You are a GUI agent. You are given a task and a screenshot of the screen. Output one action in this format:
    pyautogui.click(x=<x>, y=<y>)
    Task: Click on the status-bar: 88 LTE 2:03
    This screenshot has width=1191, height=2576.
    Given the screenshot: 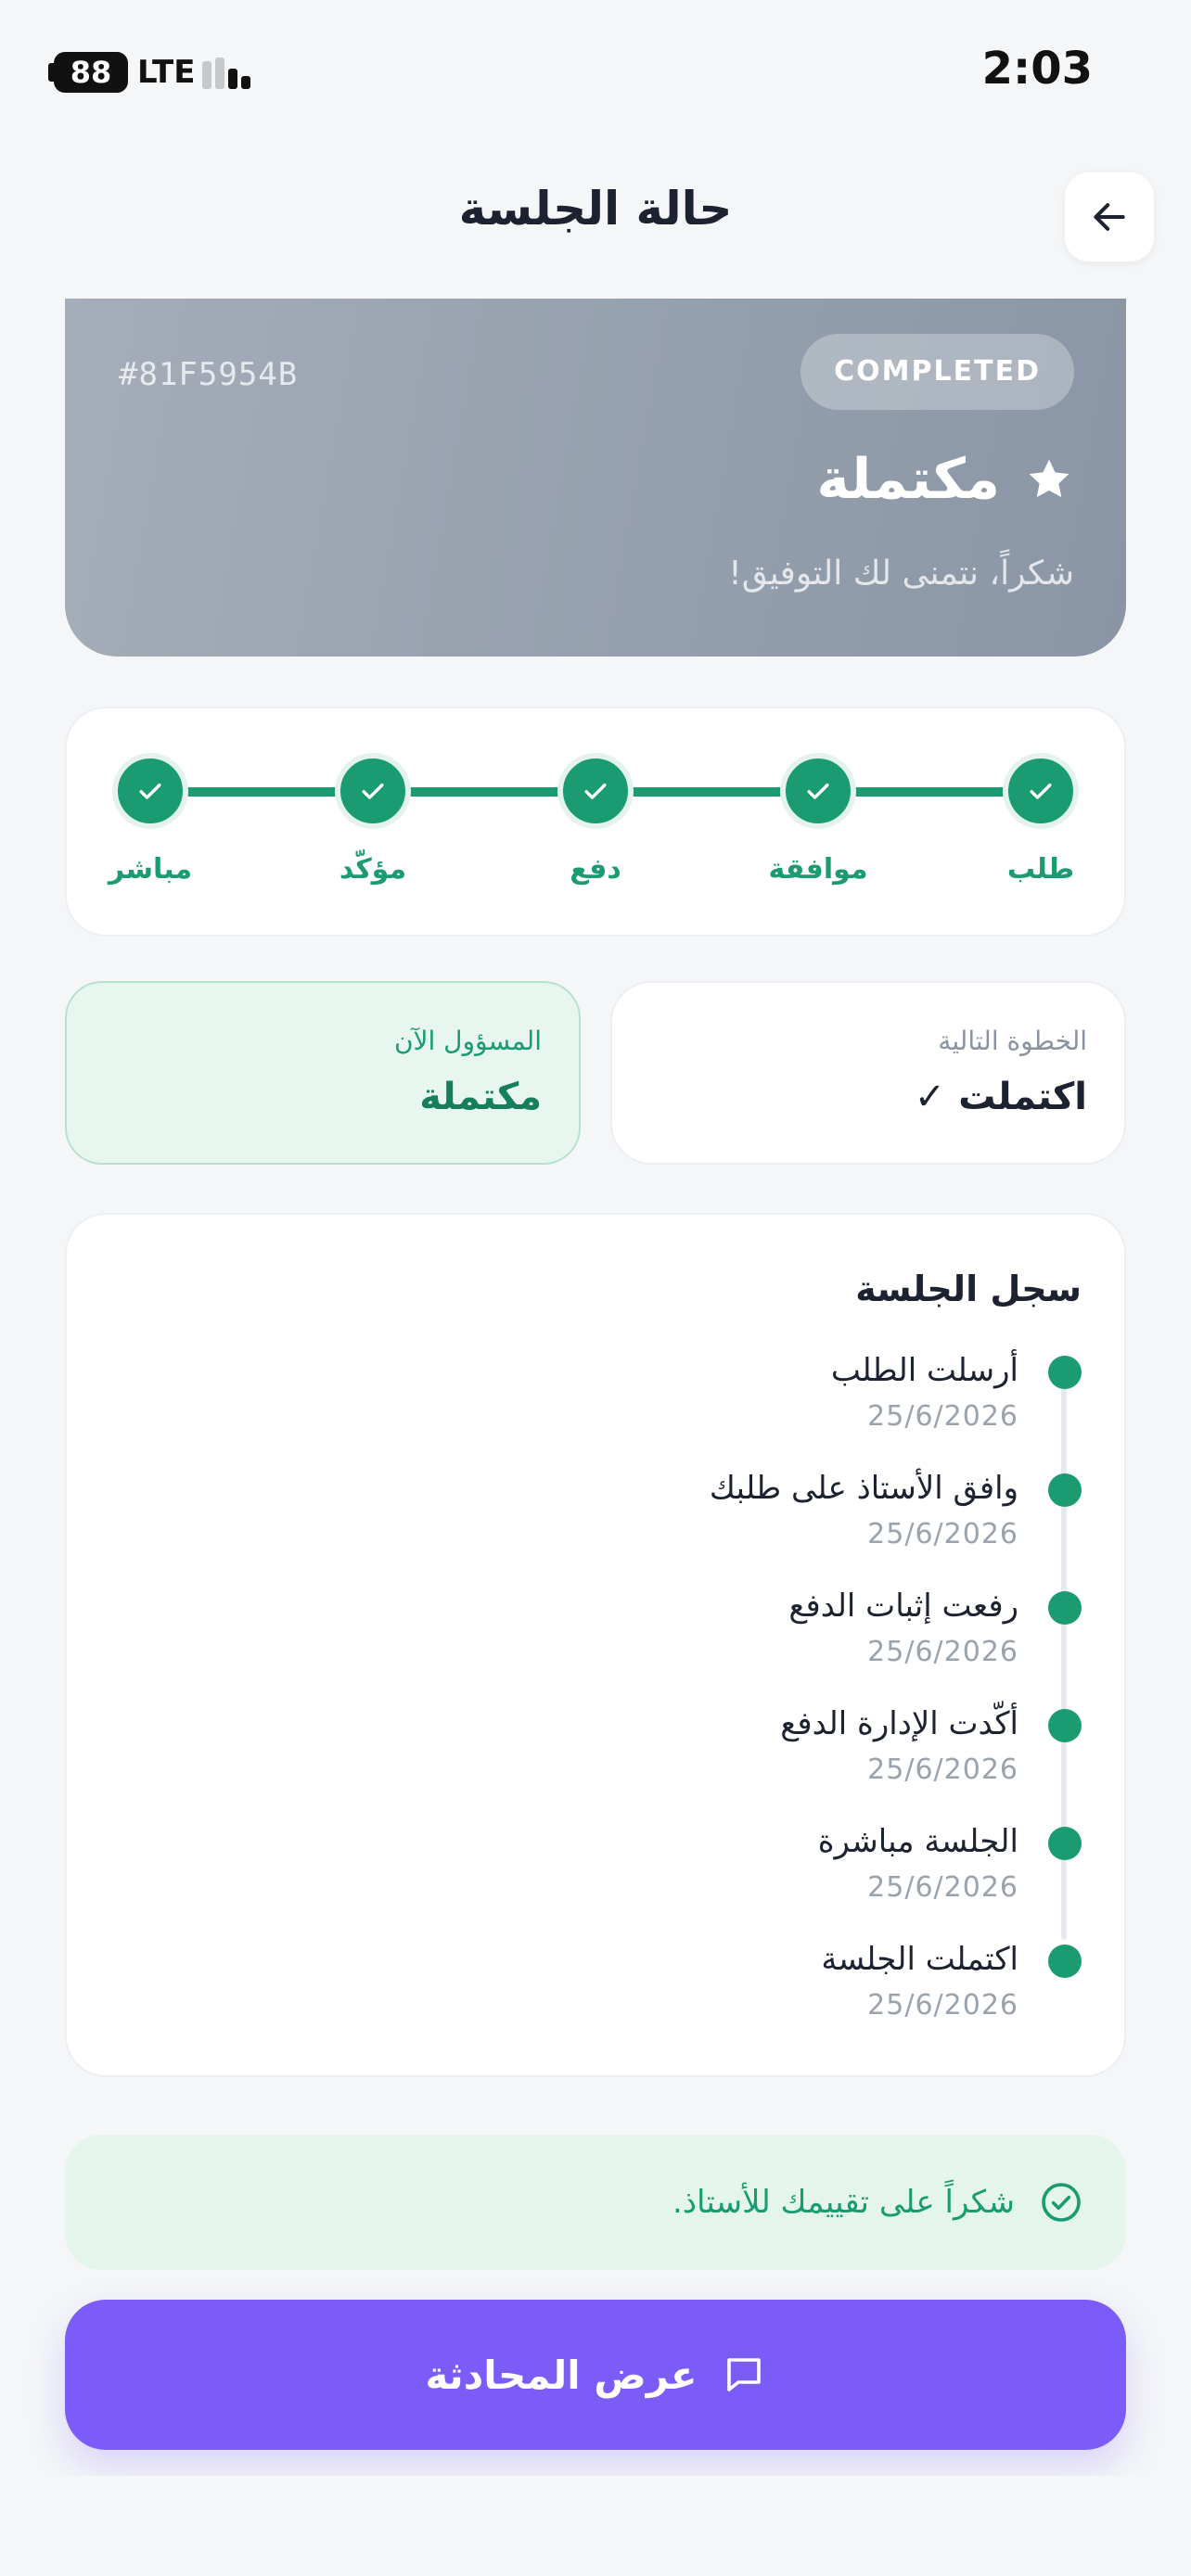 What is the action you would take?
    pyautogui.click(x=595, y=69)
    